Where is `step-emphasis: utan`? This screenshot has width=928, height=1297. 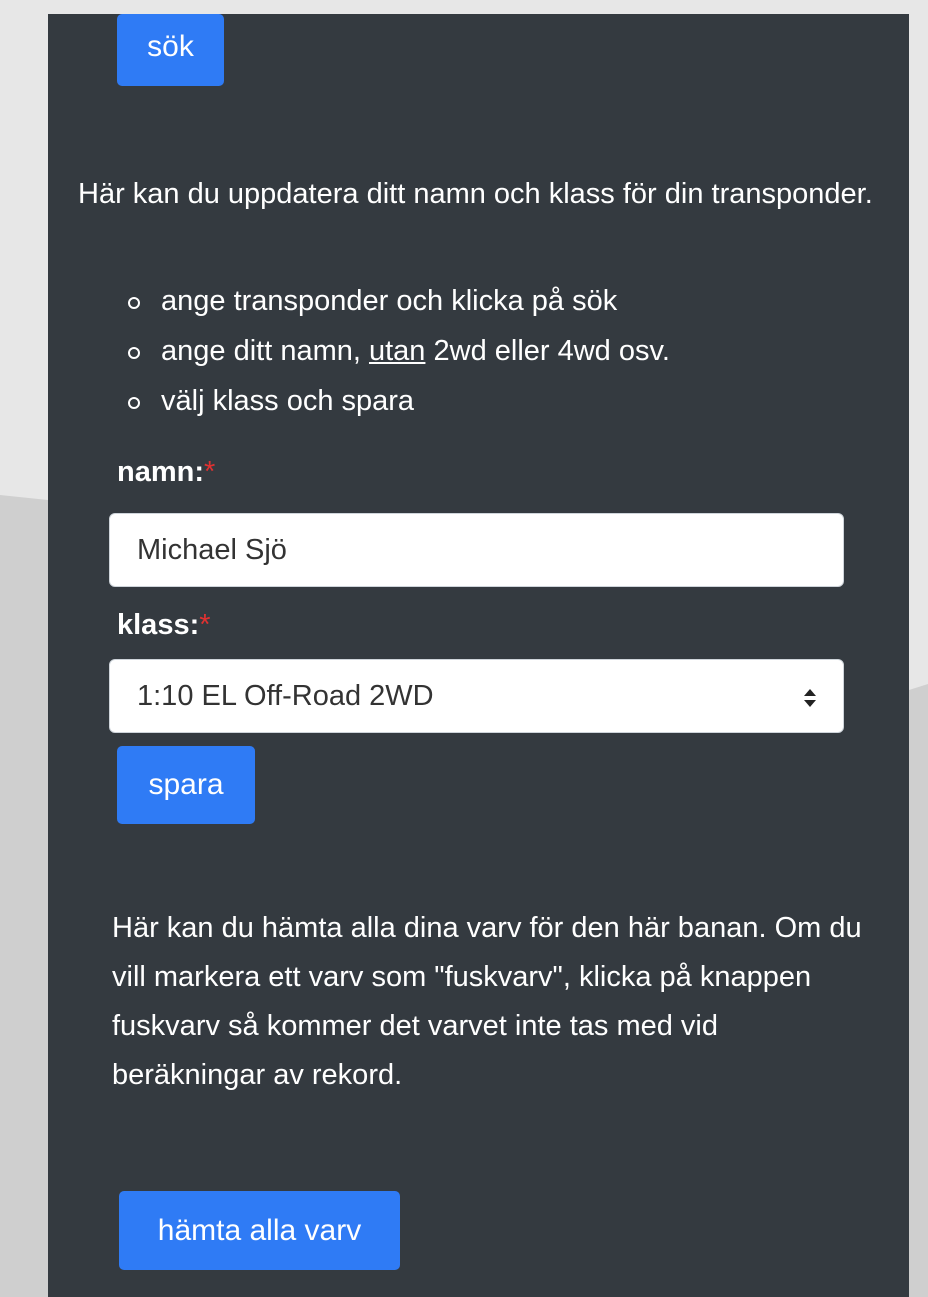
step-emphasis: utan is located at coordinates (397, 351).